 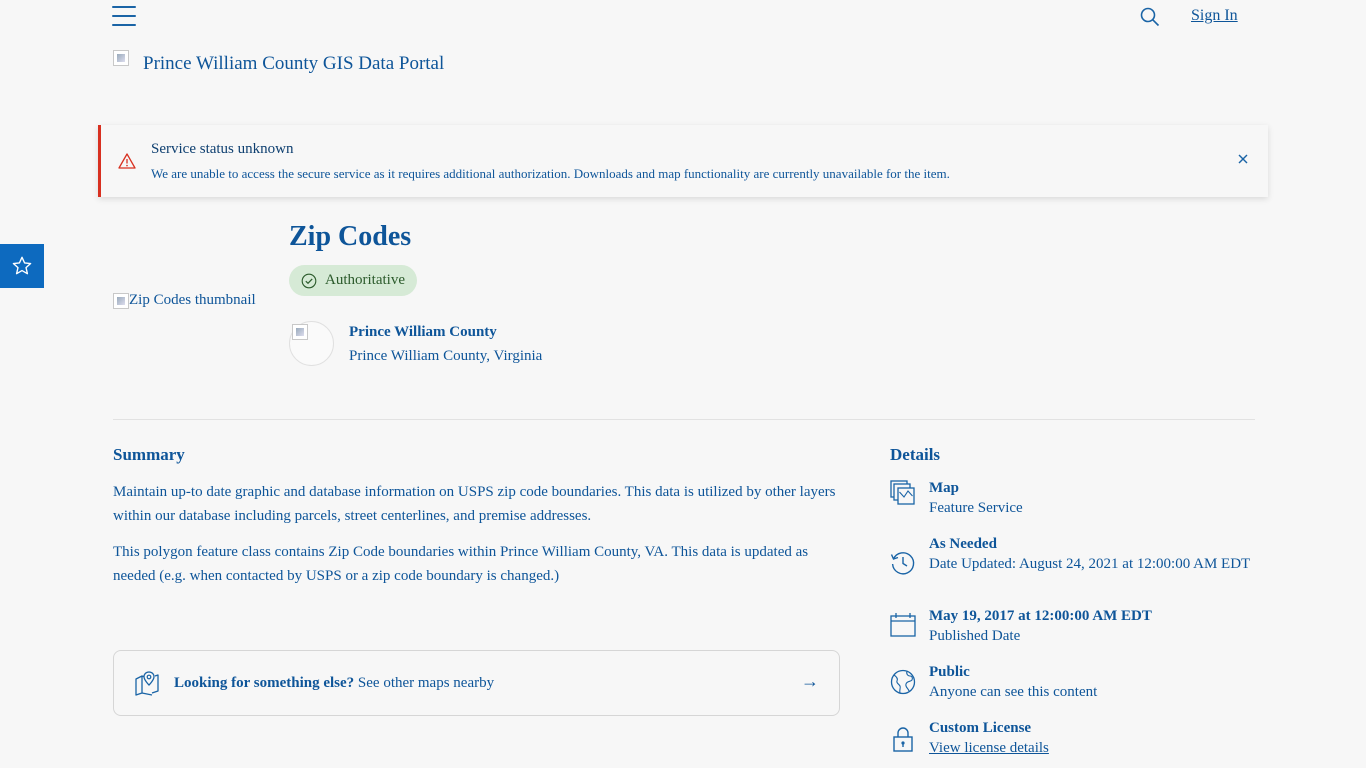 I want to click on check-circle-icon, so click(x=309, y=280).